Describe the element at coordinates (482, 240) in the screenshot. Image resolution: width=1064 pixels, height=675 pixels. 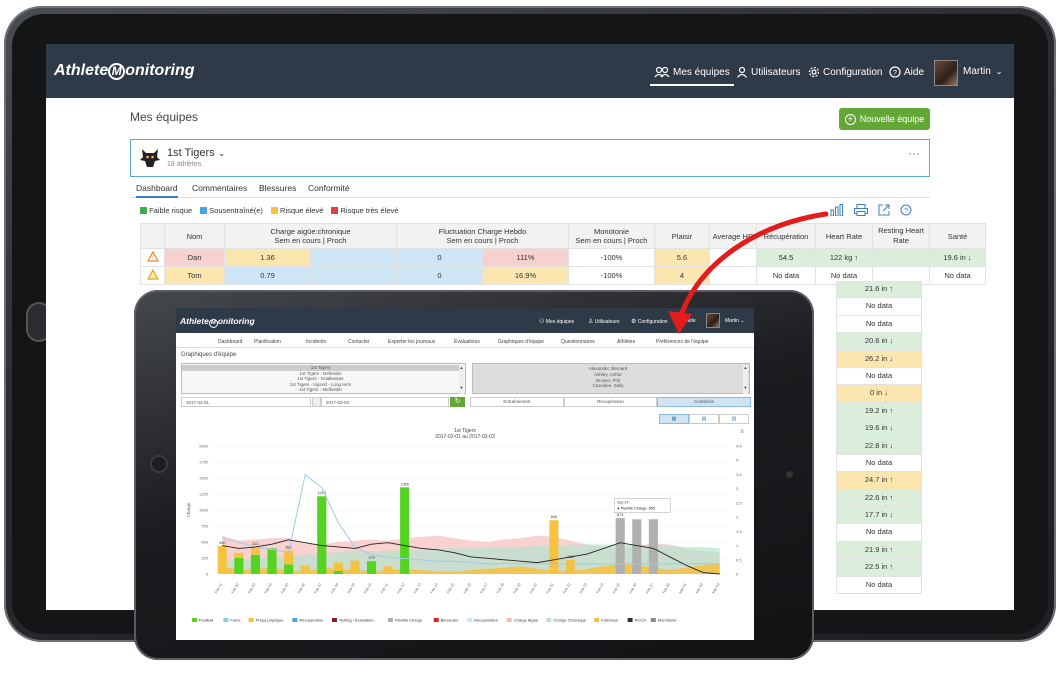
I see `col-fluct-sub: Sem en cours | Proch` at that location.